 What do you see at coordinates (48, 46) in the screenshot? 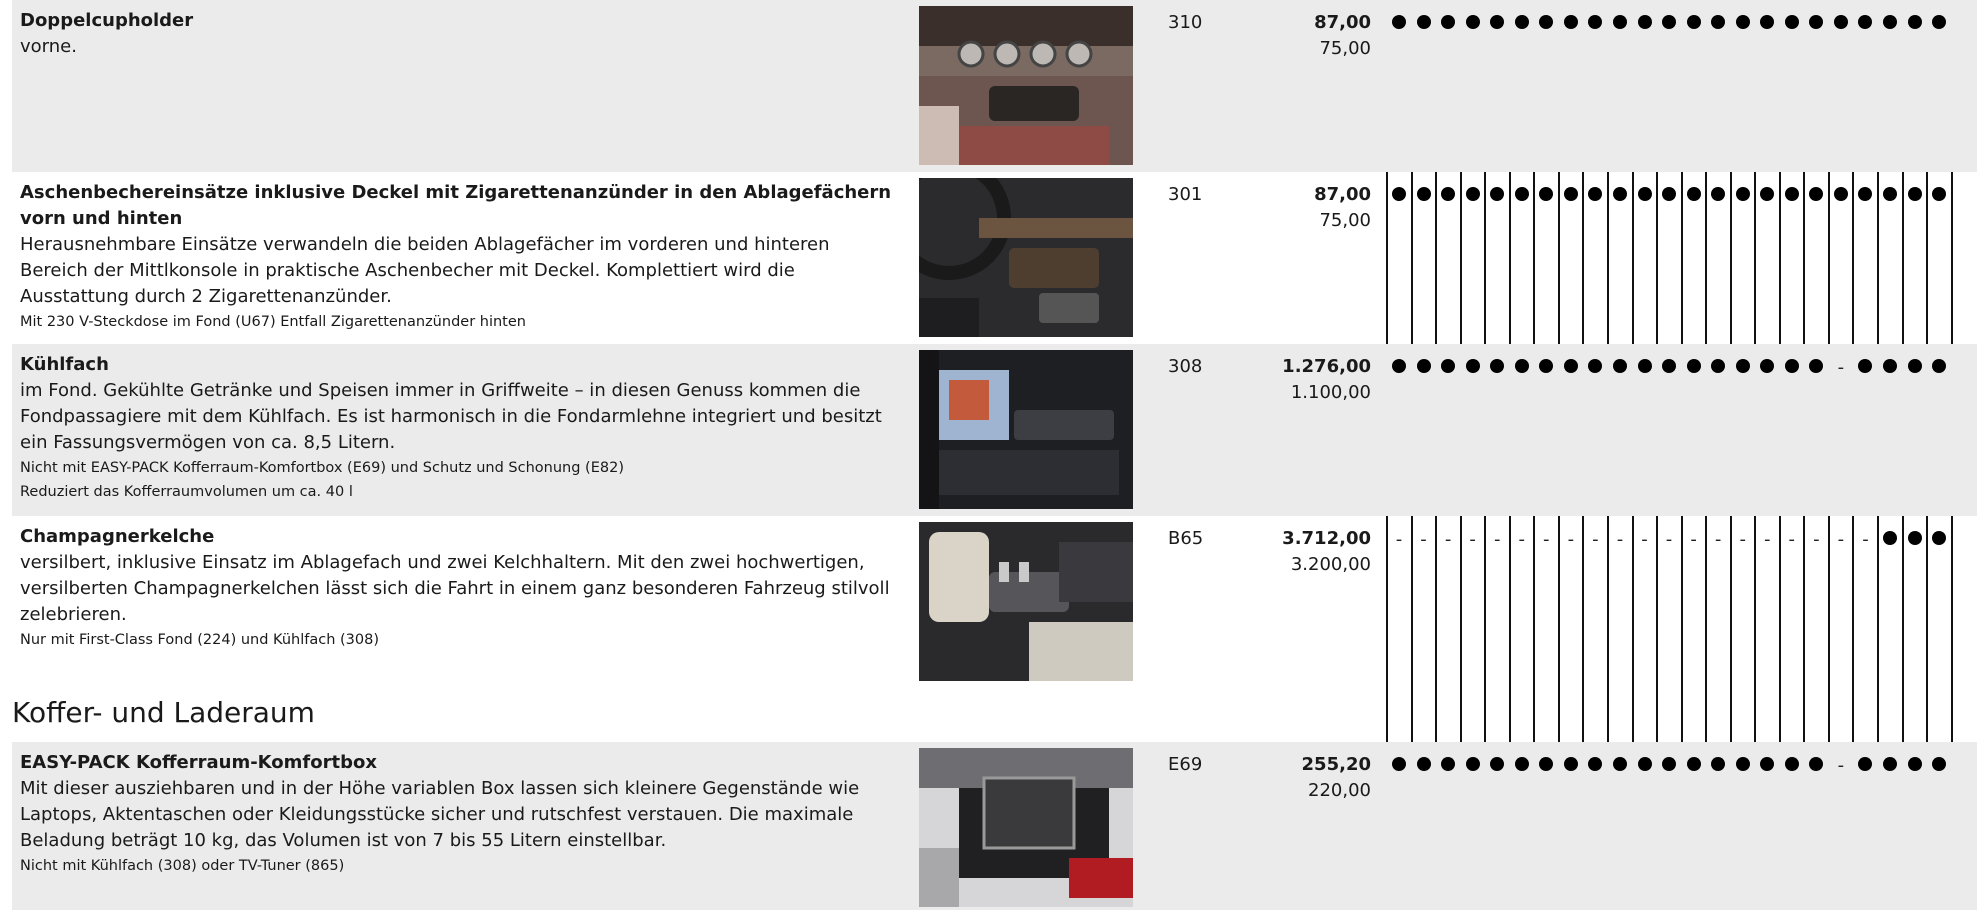
I see `option-description: vorne.` at bounding box center [48, 46].